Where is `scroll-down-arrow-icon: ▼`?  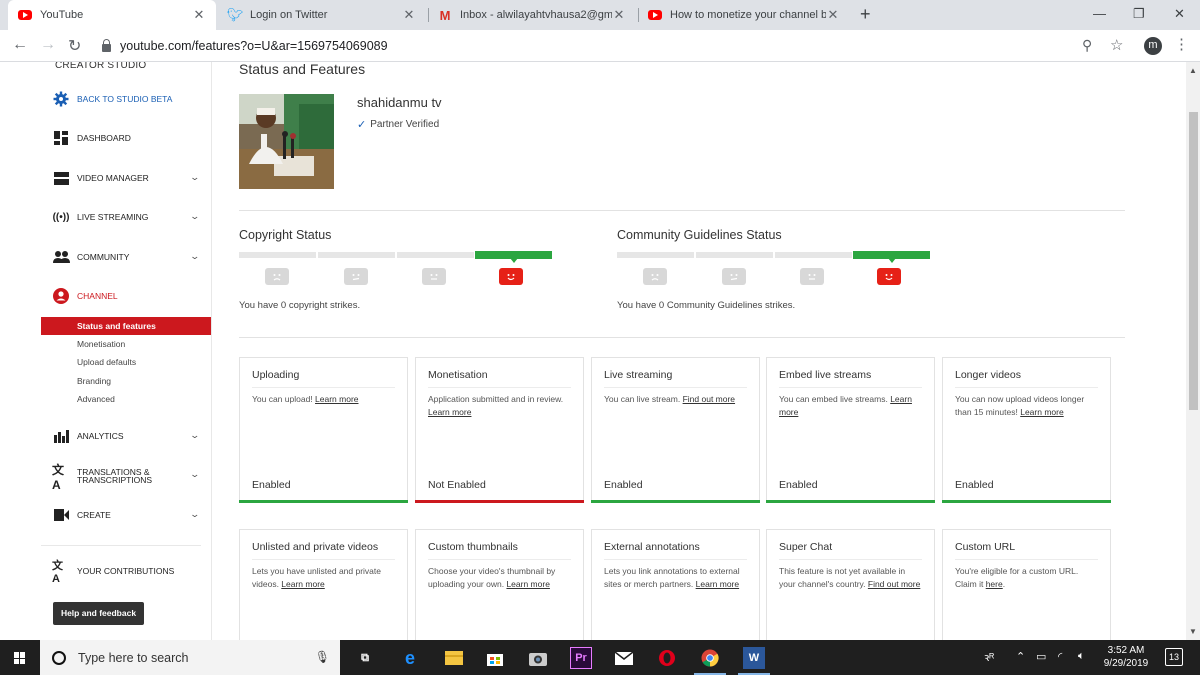 scroll-down-arrow-icon: ▼ is located at coordinates (1193, 631).